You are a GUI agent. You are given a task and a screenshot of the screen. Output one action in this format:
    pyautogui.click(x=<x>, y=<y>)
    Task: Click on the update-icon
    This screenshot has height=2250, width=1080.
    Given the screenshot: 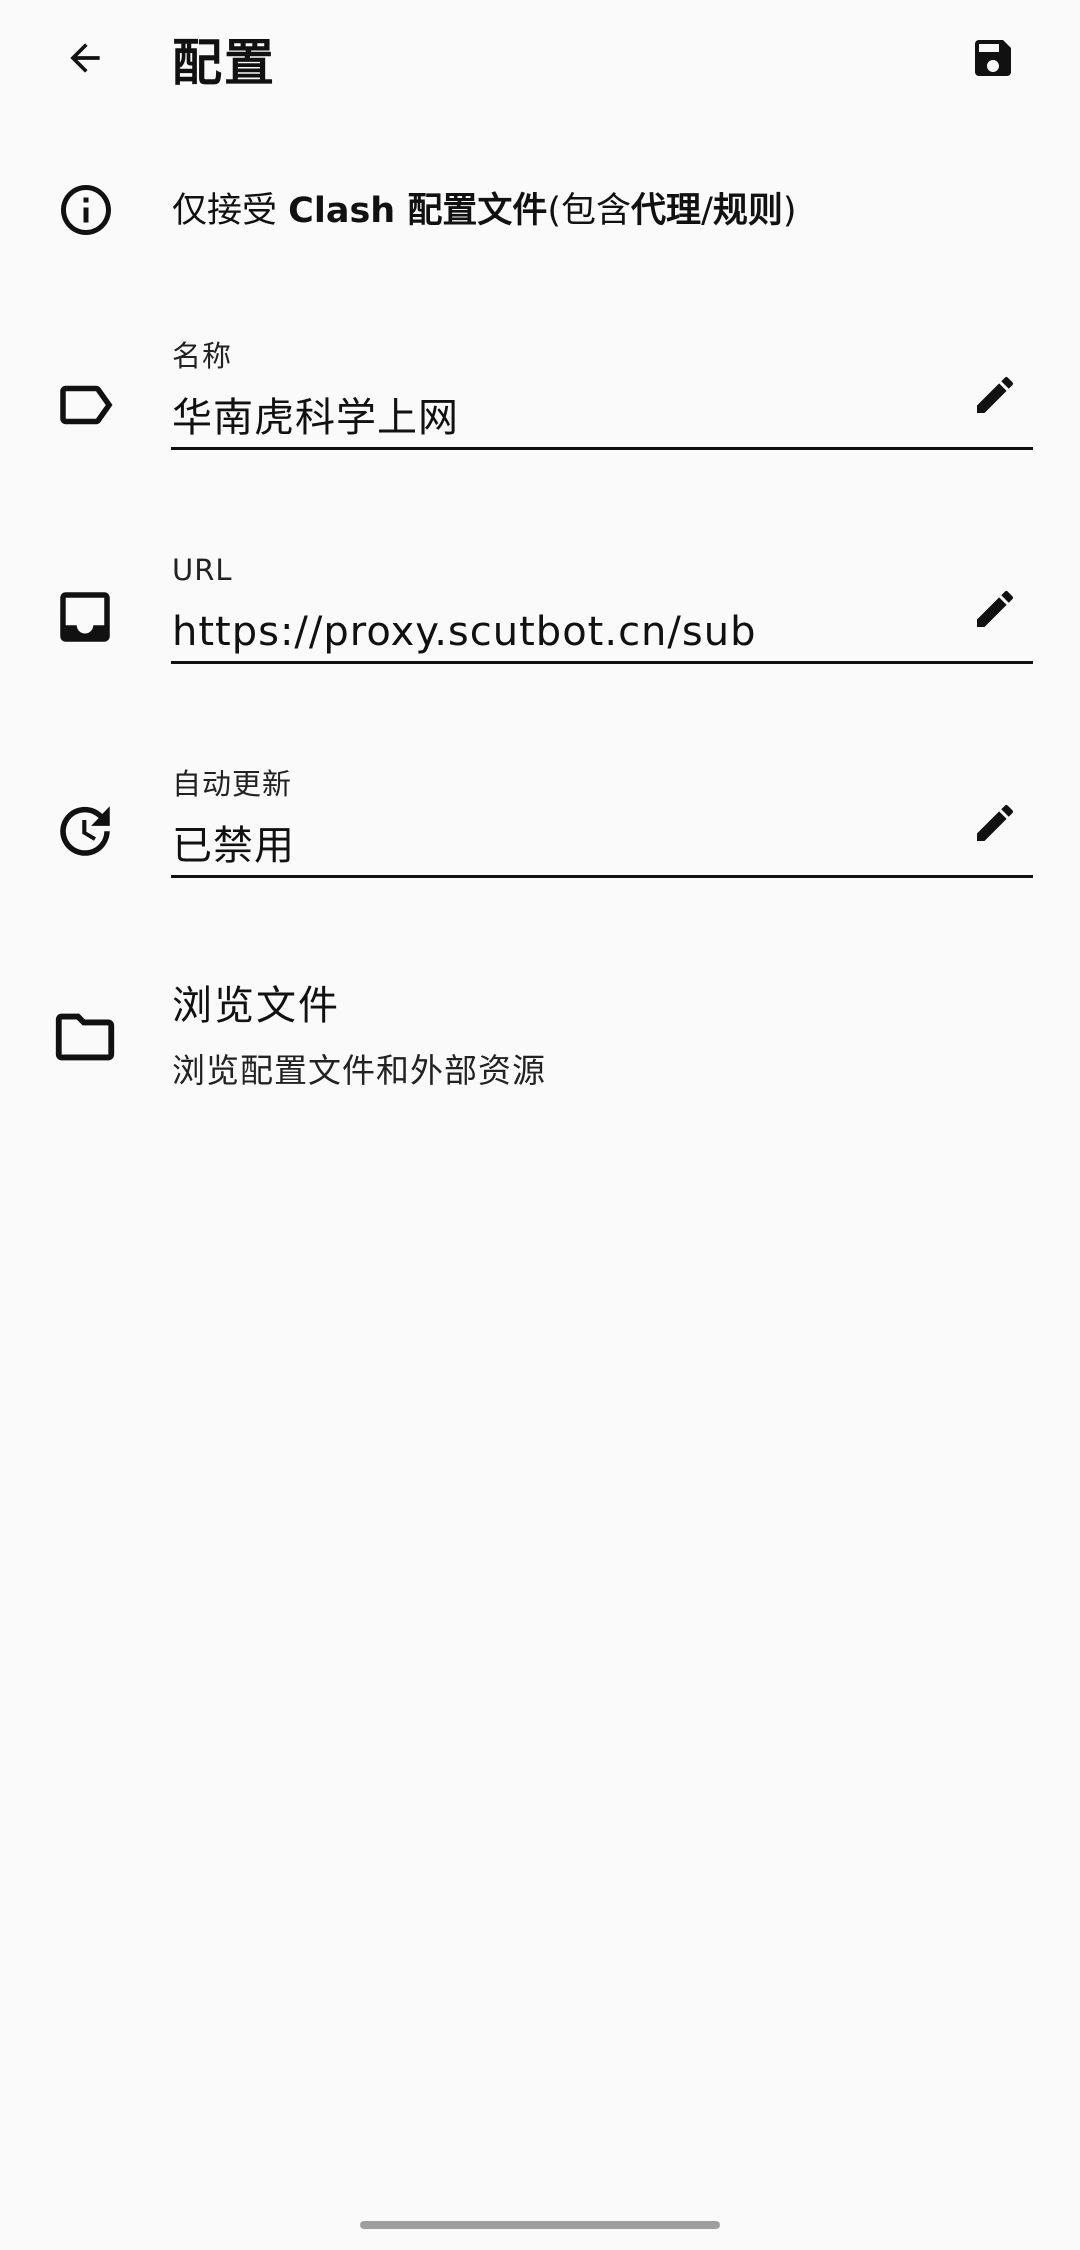 What is the action you would take?
    pyautogui.click(x=85, y=831)
    